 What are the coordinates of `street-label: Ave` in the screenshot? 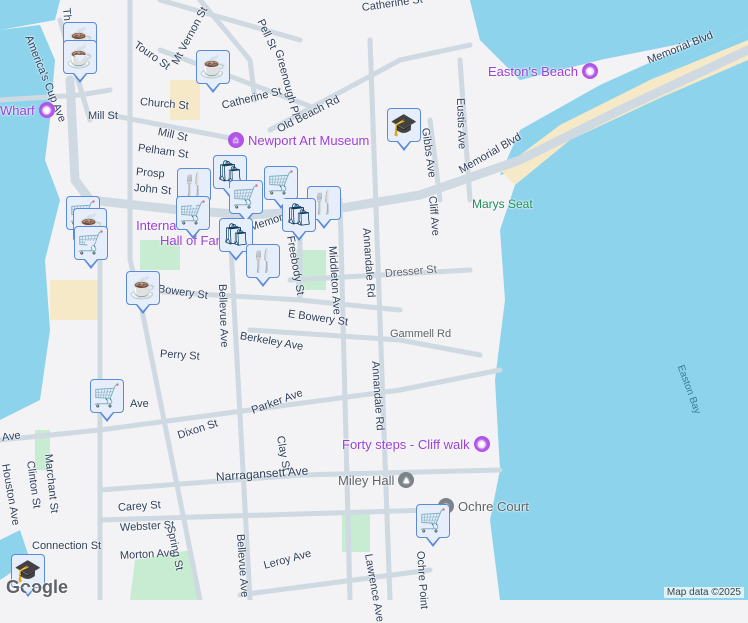 It's located at (139, 404).